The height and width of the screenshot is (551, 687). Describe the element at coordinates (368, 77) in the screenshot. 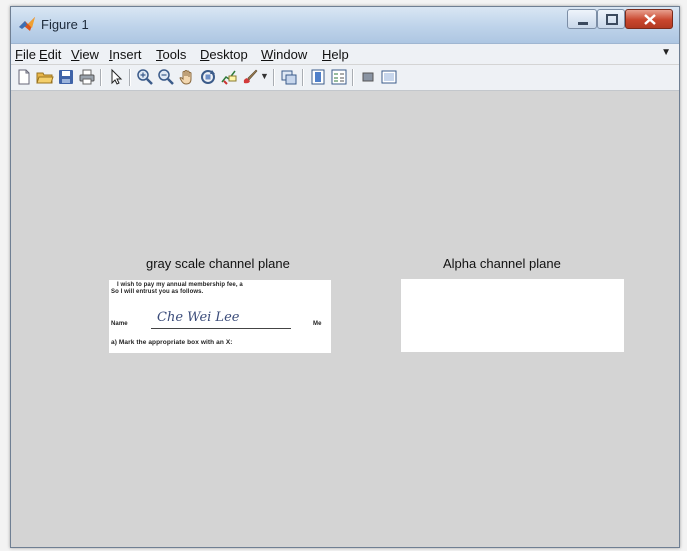

I see `hide-plot-tools-icon` at that location.